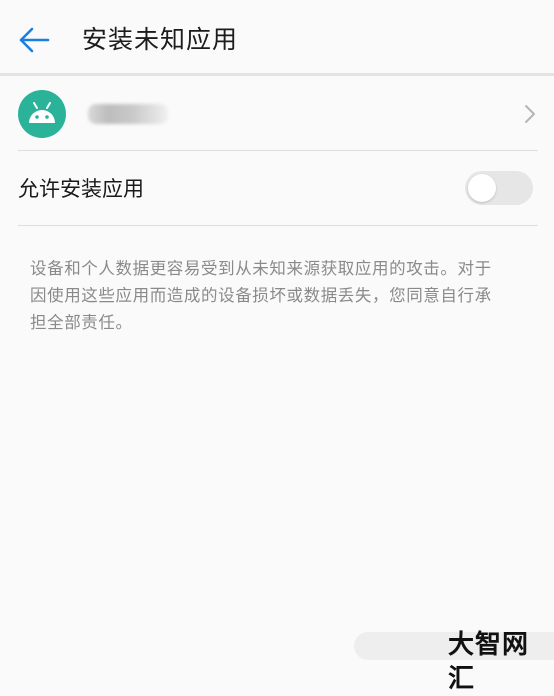 This screenshot has height=696, width=554. What do you see at coordinates (277, 113) in the screenshot?
I see `app-info-row` at bounding box center [277, 113].